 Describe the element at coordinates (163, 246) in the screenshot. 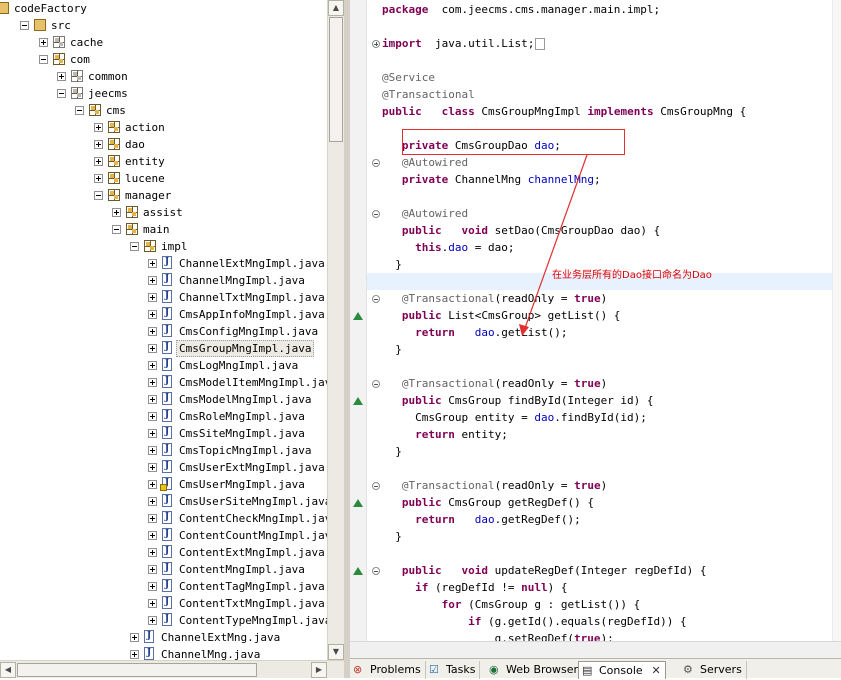

I see `tree-item: impl` at that location.